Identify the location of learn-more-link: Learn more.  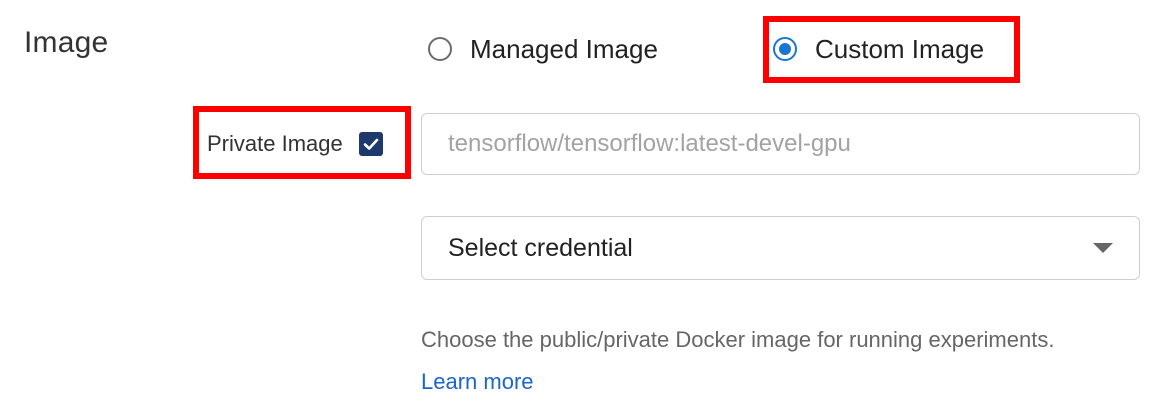
(477, 381).